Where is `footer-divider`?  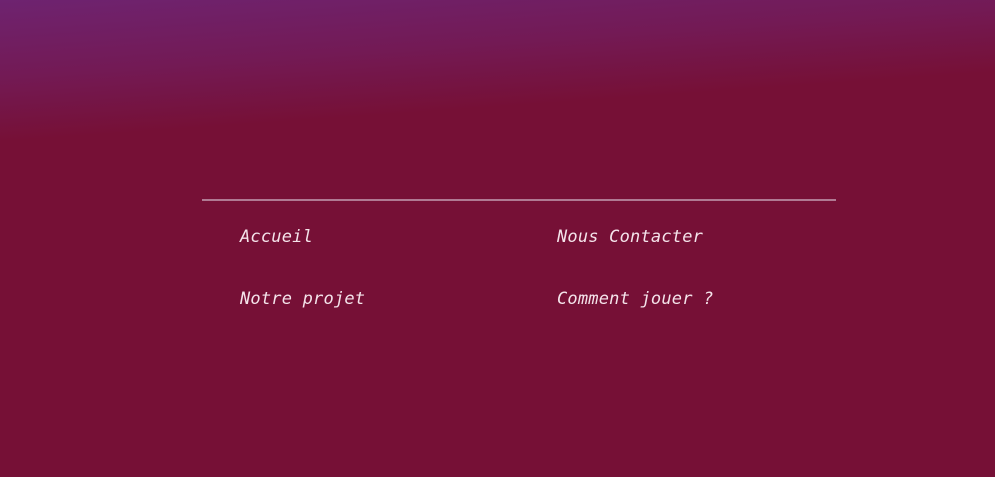
footer-divider is located at coordinates (519, 200).